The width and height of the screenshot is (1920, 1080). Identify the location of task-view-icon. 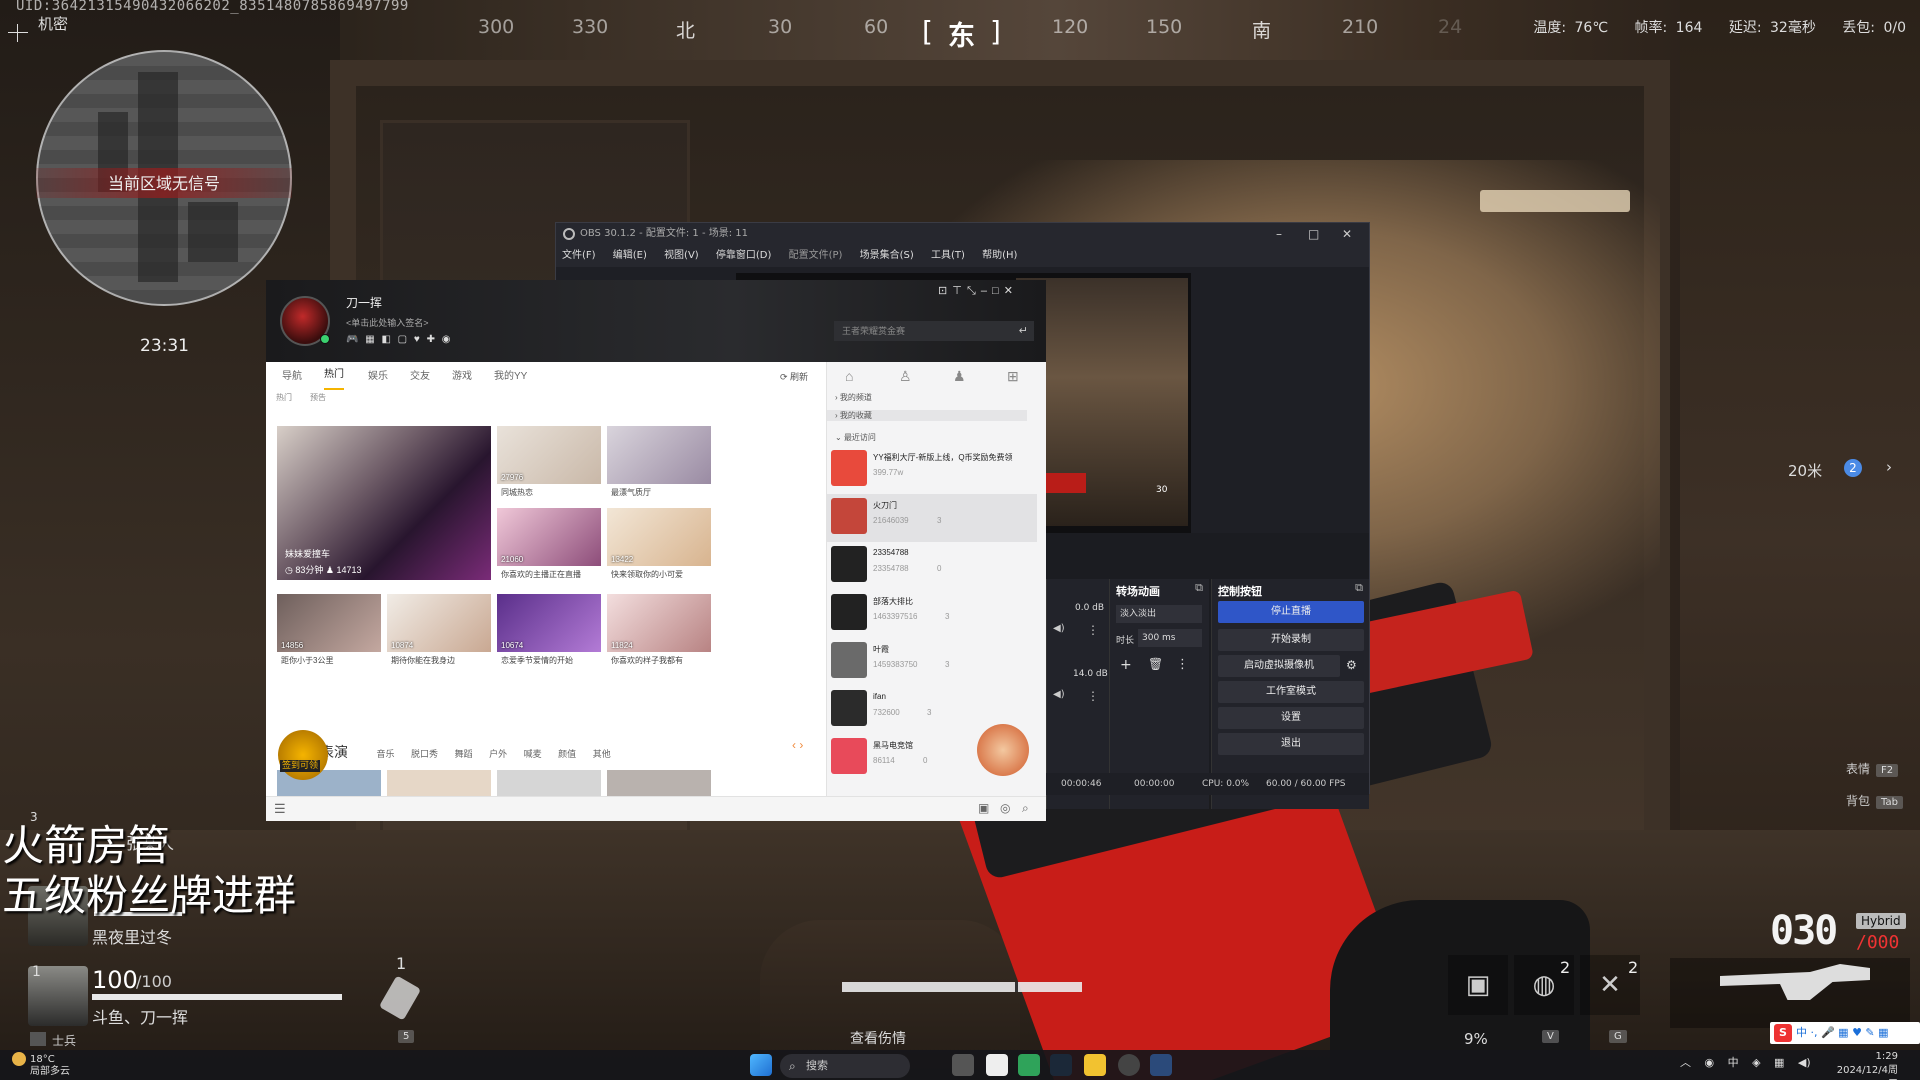
(963, 1065).